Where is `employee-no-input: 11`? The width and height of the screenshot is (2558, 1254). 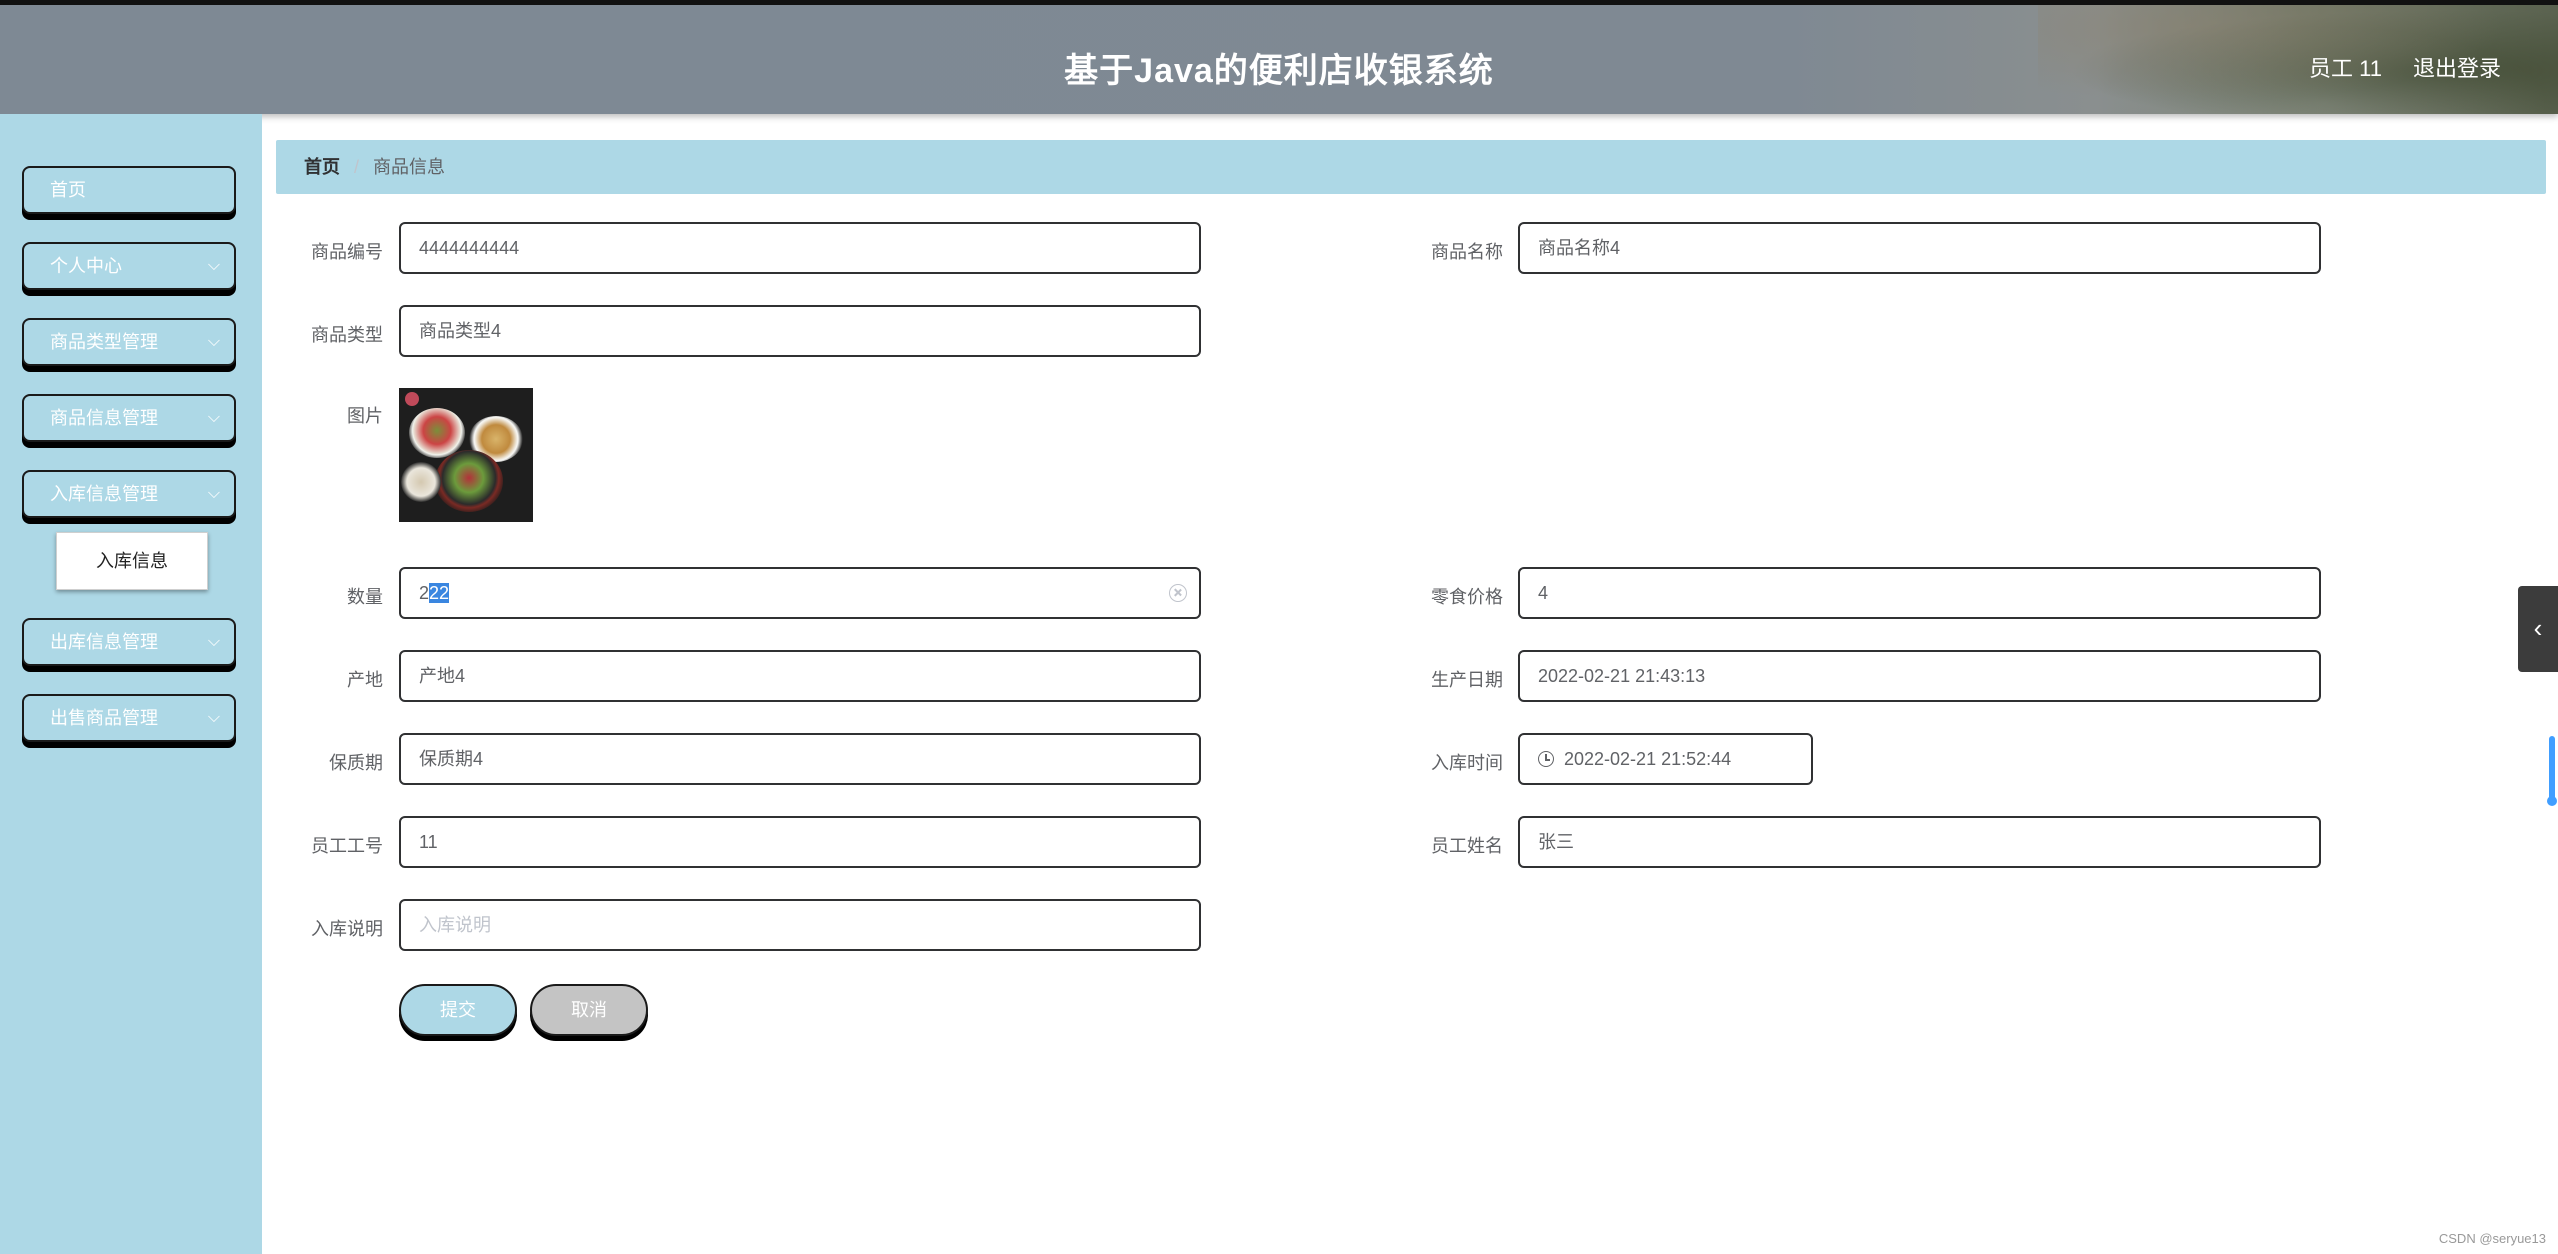 employee-no-input: 11 is located at coordinates (800, 842).